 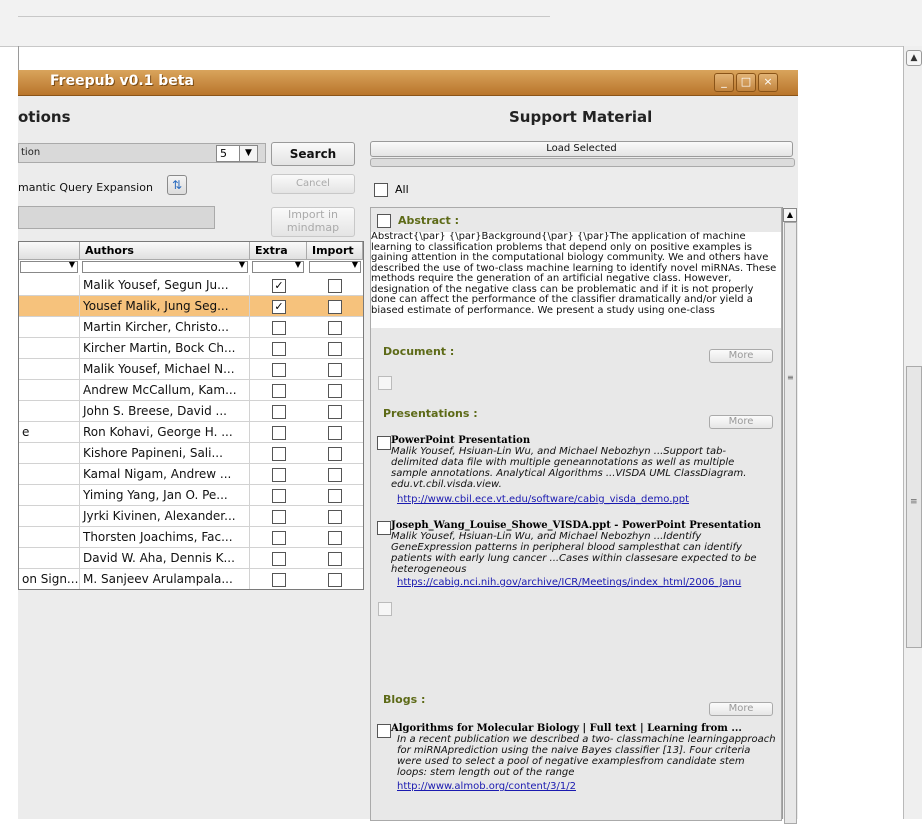 I want to click on document-more-button: More, so click(x=741, y=356).